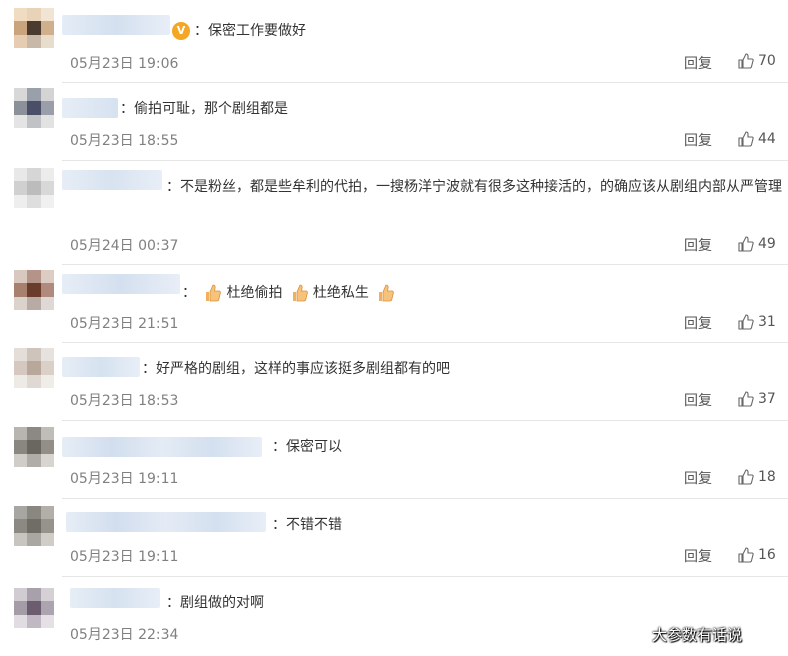 The width and height of the screenshot is (788, 656). Describe the element at coordinates (757, 139) in the screenshot. I see `like-button: 44` at that location.